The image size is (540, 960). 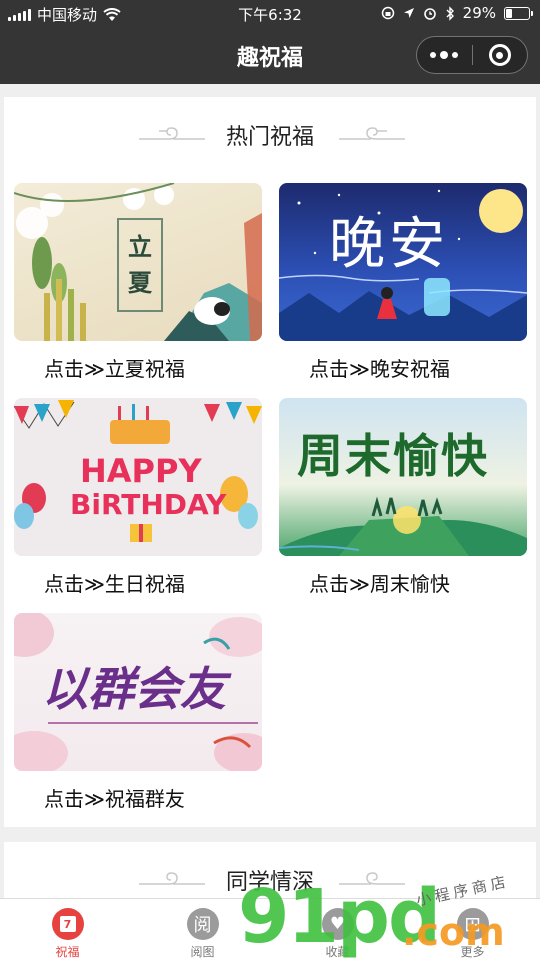 I want to click on more-icon: ⊞, so click(x=472, y=924).